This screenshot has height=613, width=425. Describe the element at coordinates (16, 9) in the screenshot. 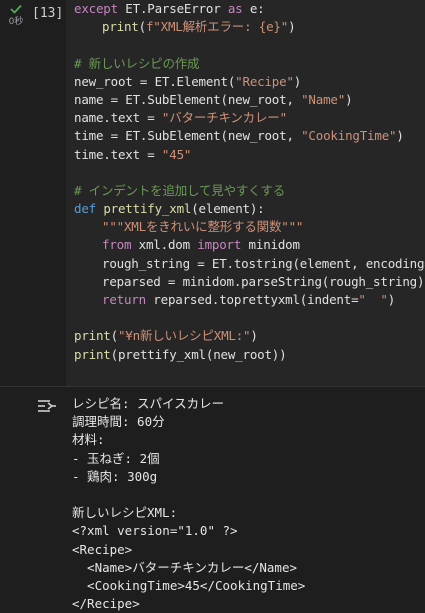

I see `check-icon` at that location.